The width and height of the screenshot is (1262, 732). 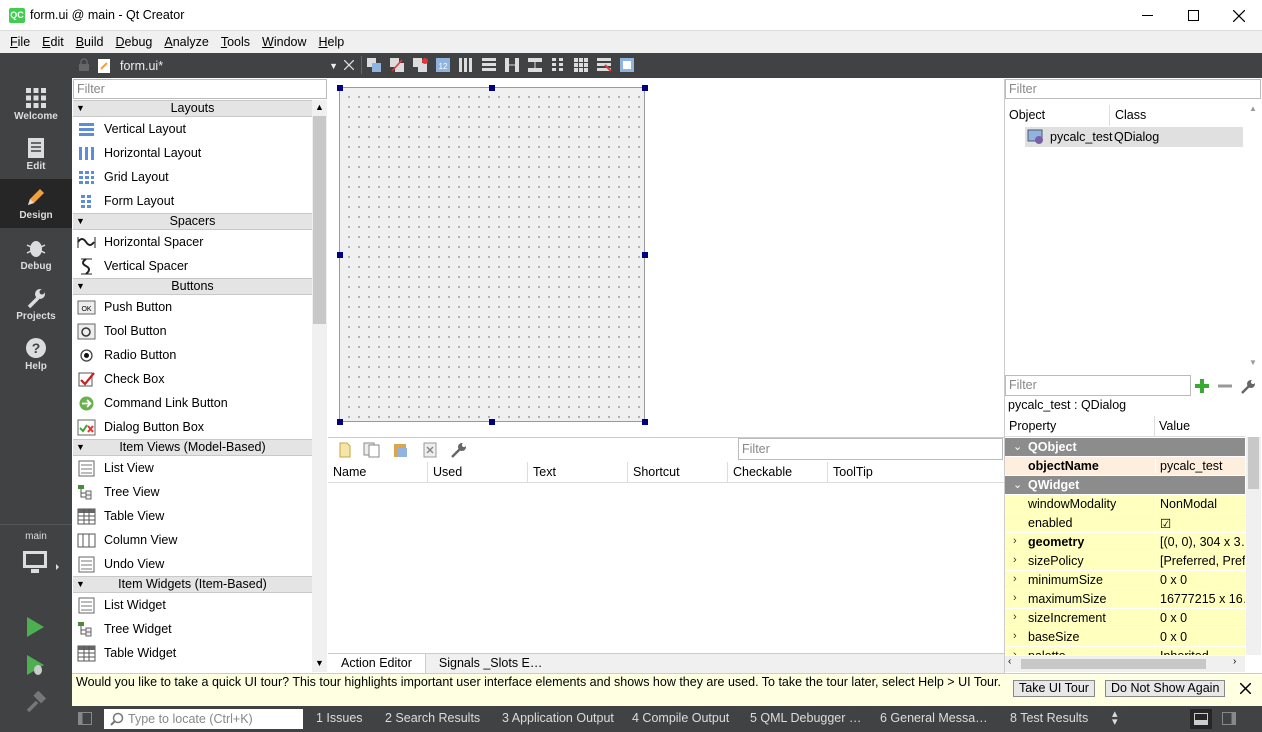 I want to click on mode-welcome: Welcome, so click(x=36, y=105).